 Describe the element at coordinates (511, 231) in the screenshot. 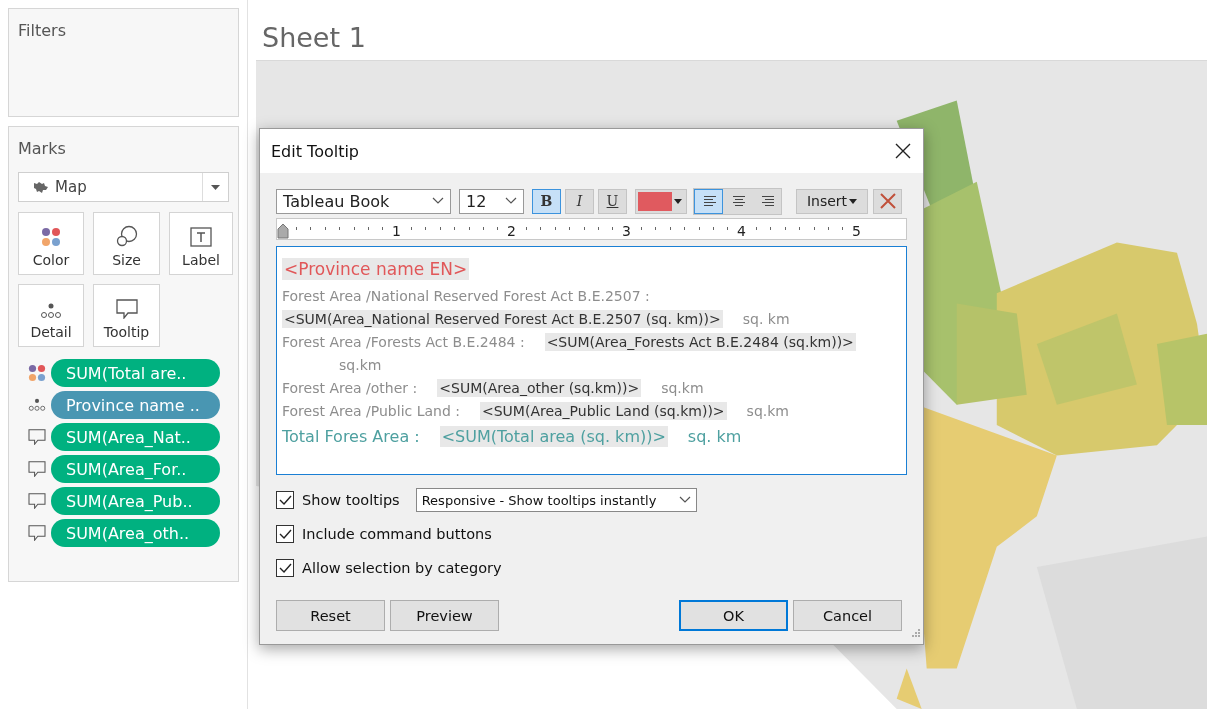

I see `ruler-number: 2` at that location.